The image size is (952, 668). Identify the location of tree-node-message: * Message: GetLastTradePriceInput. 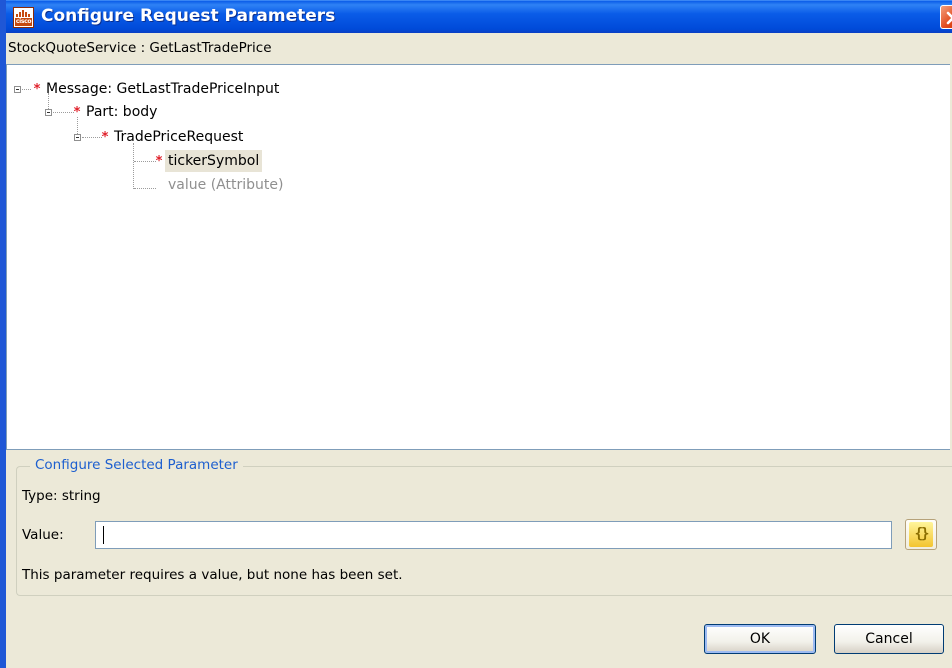
(156, 89).